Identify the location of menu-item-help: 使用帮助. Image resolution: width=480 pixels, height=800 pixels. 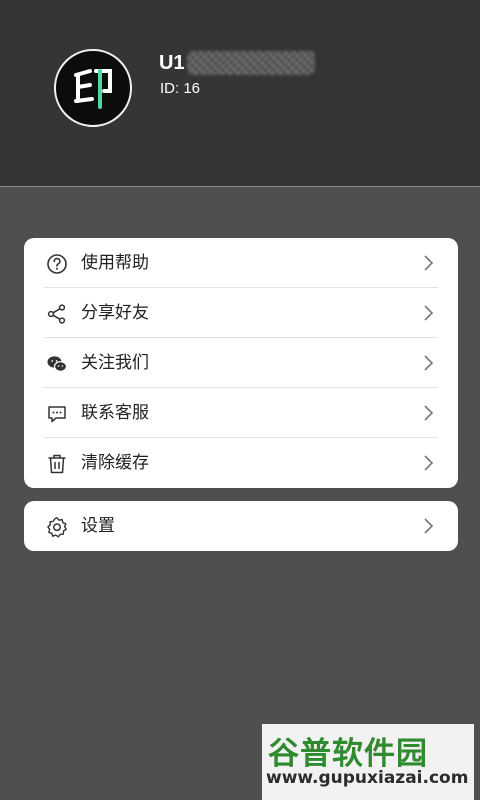
(241, 263).